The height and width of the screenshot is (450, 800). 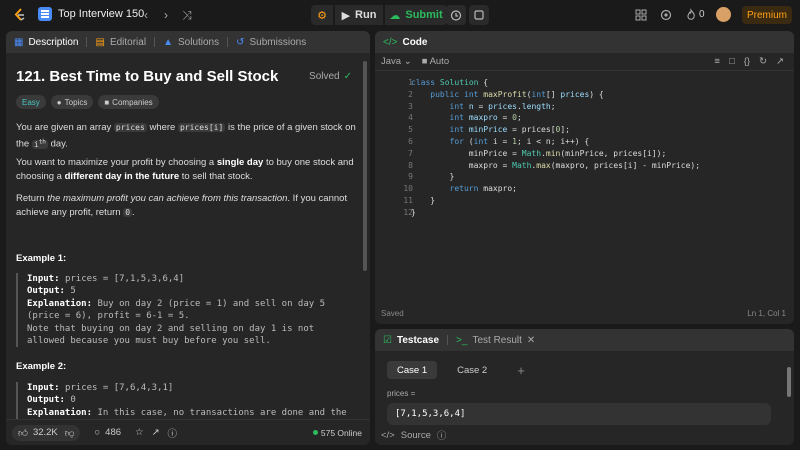 I want to click on format-icon: ≡, so click(x=717, y=61).